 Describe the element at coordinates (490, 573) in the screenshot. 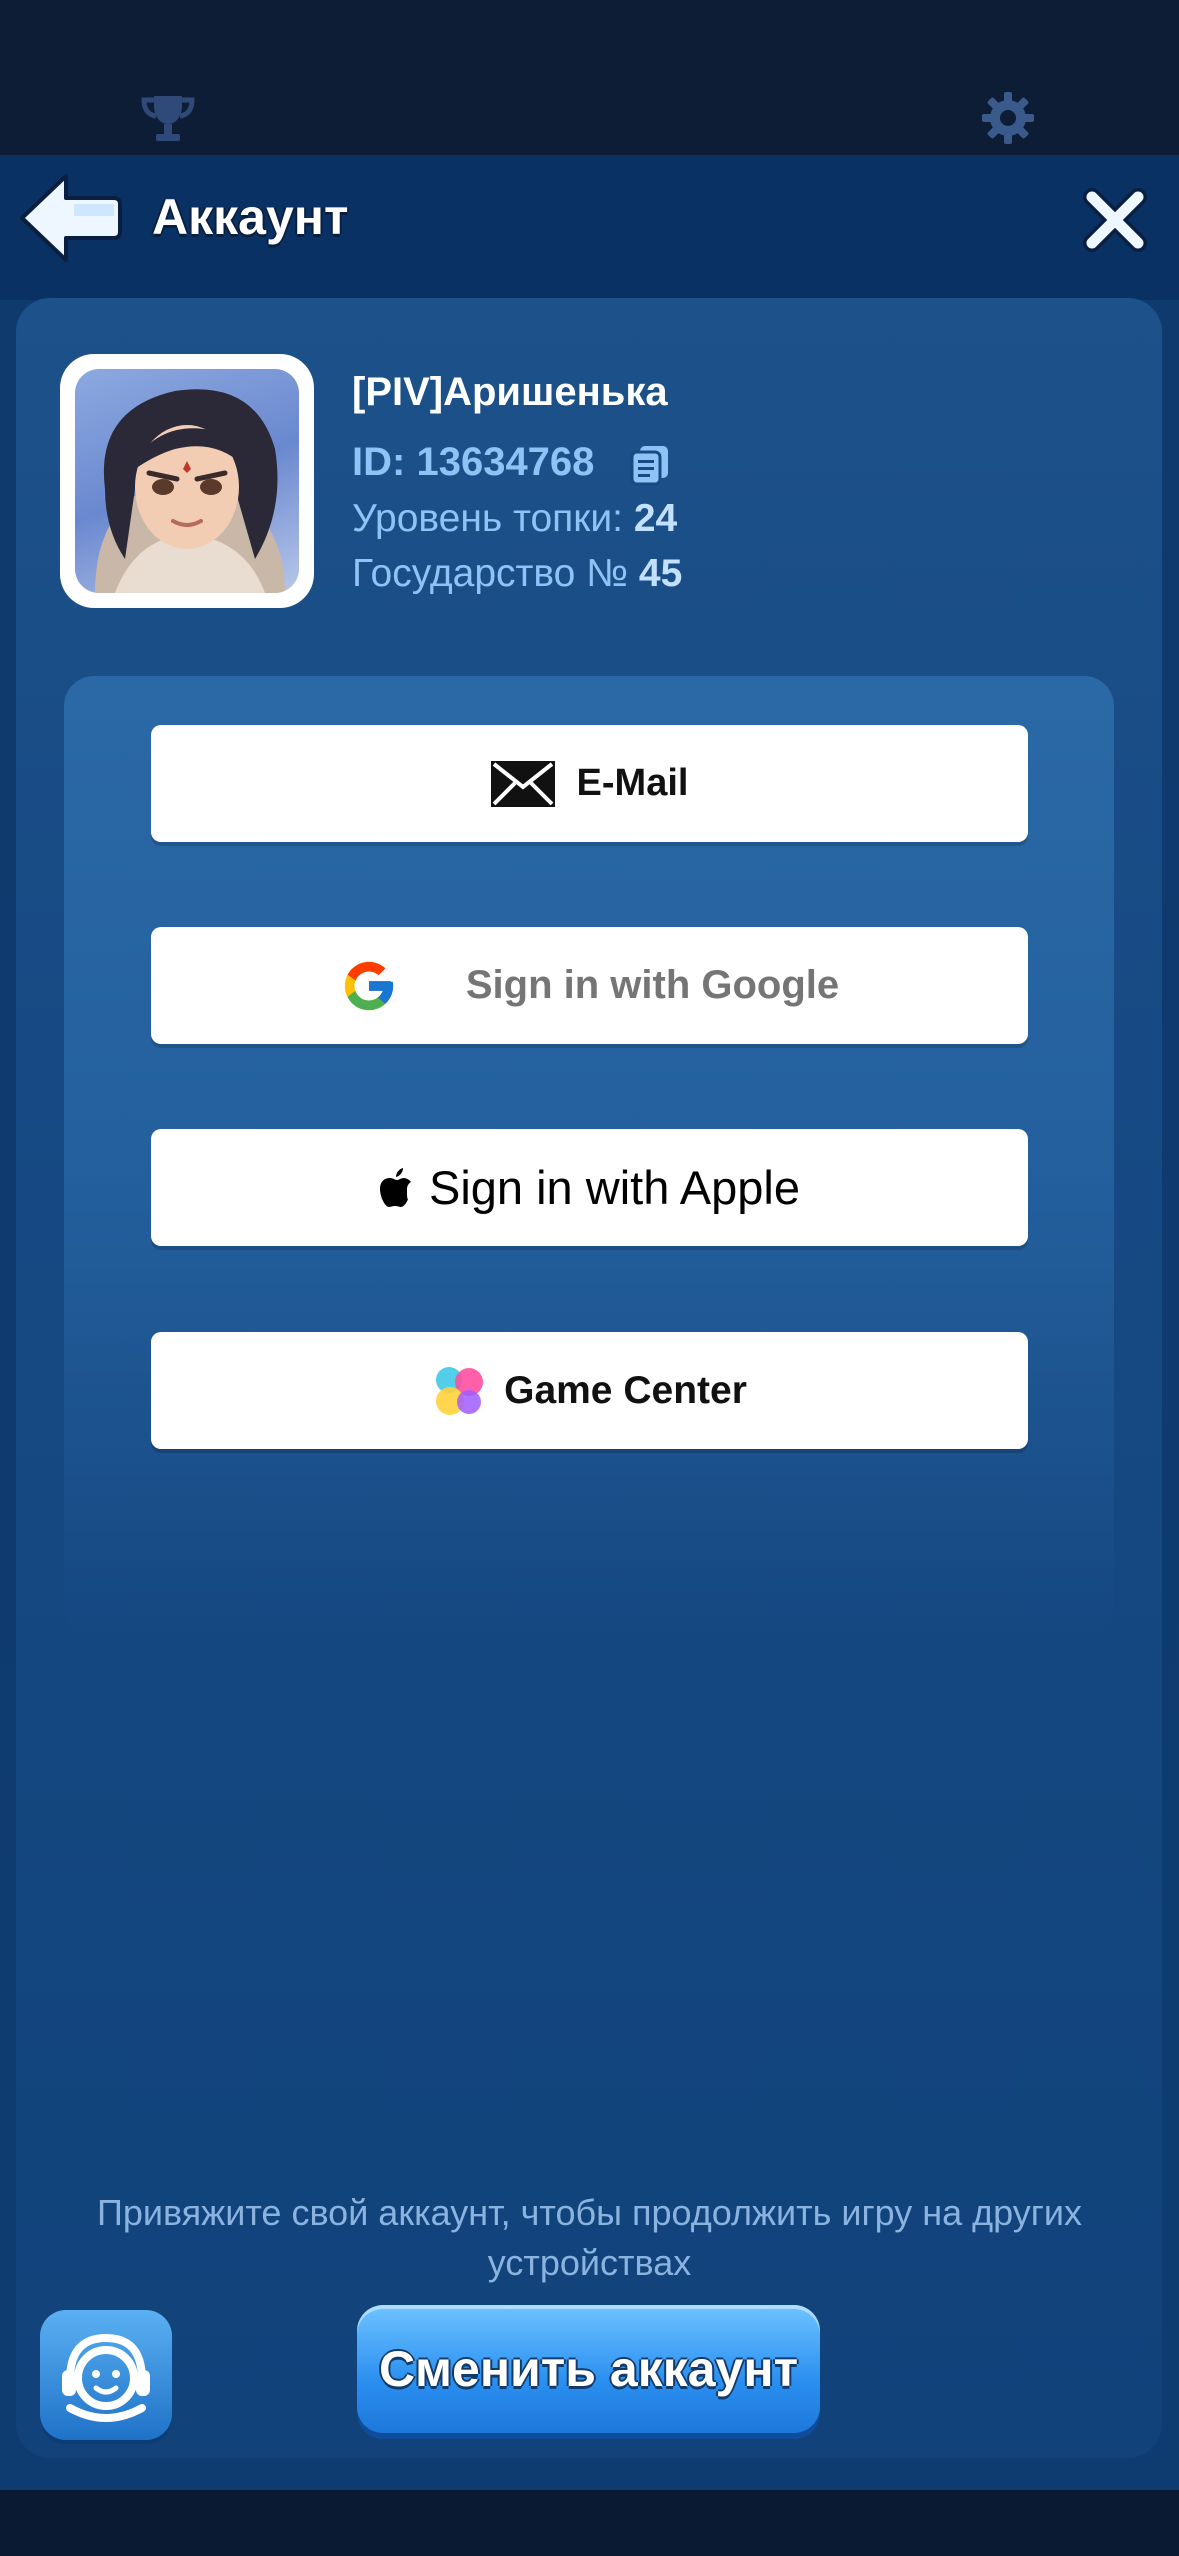

I see `state-label: Государство №` at that location.